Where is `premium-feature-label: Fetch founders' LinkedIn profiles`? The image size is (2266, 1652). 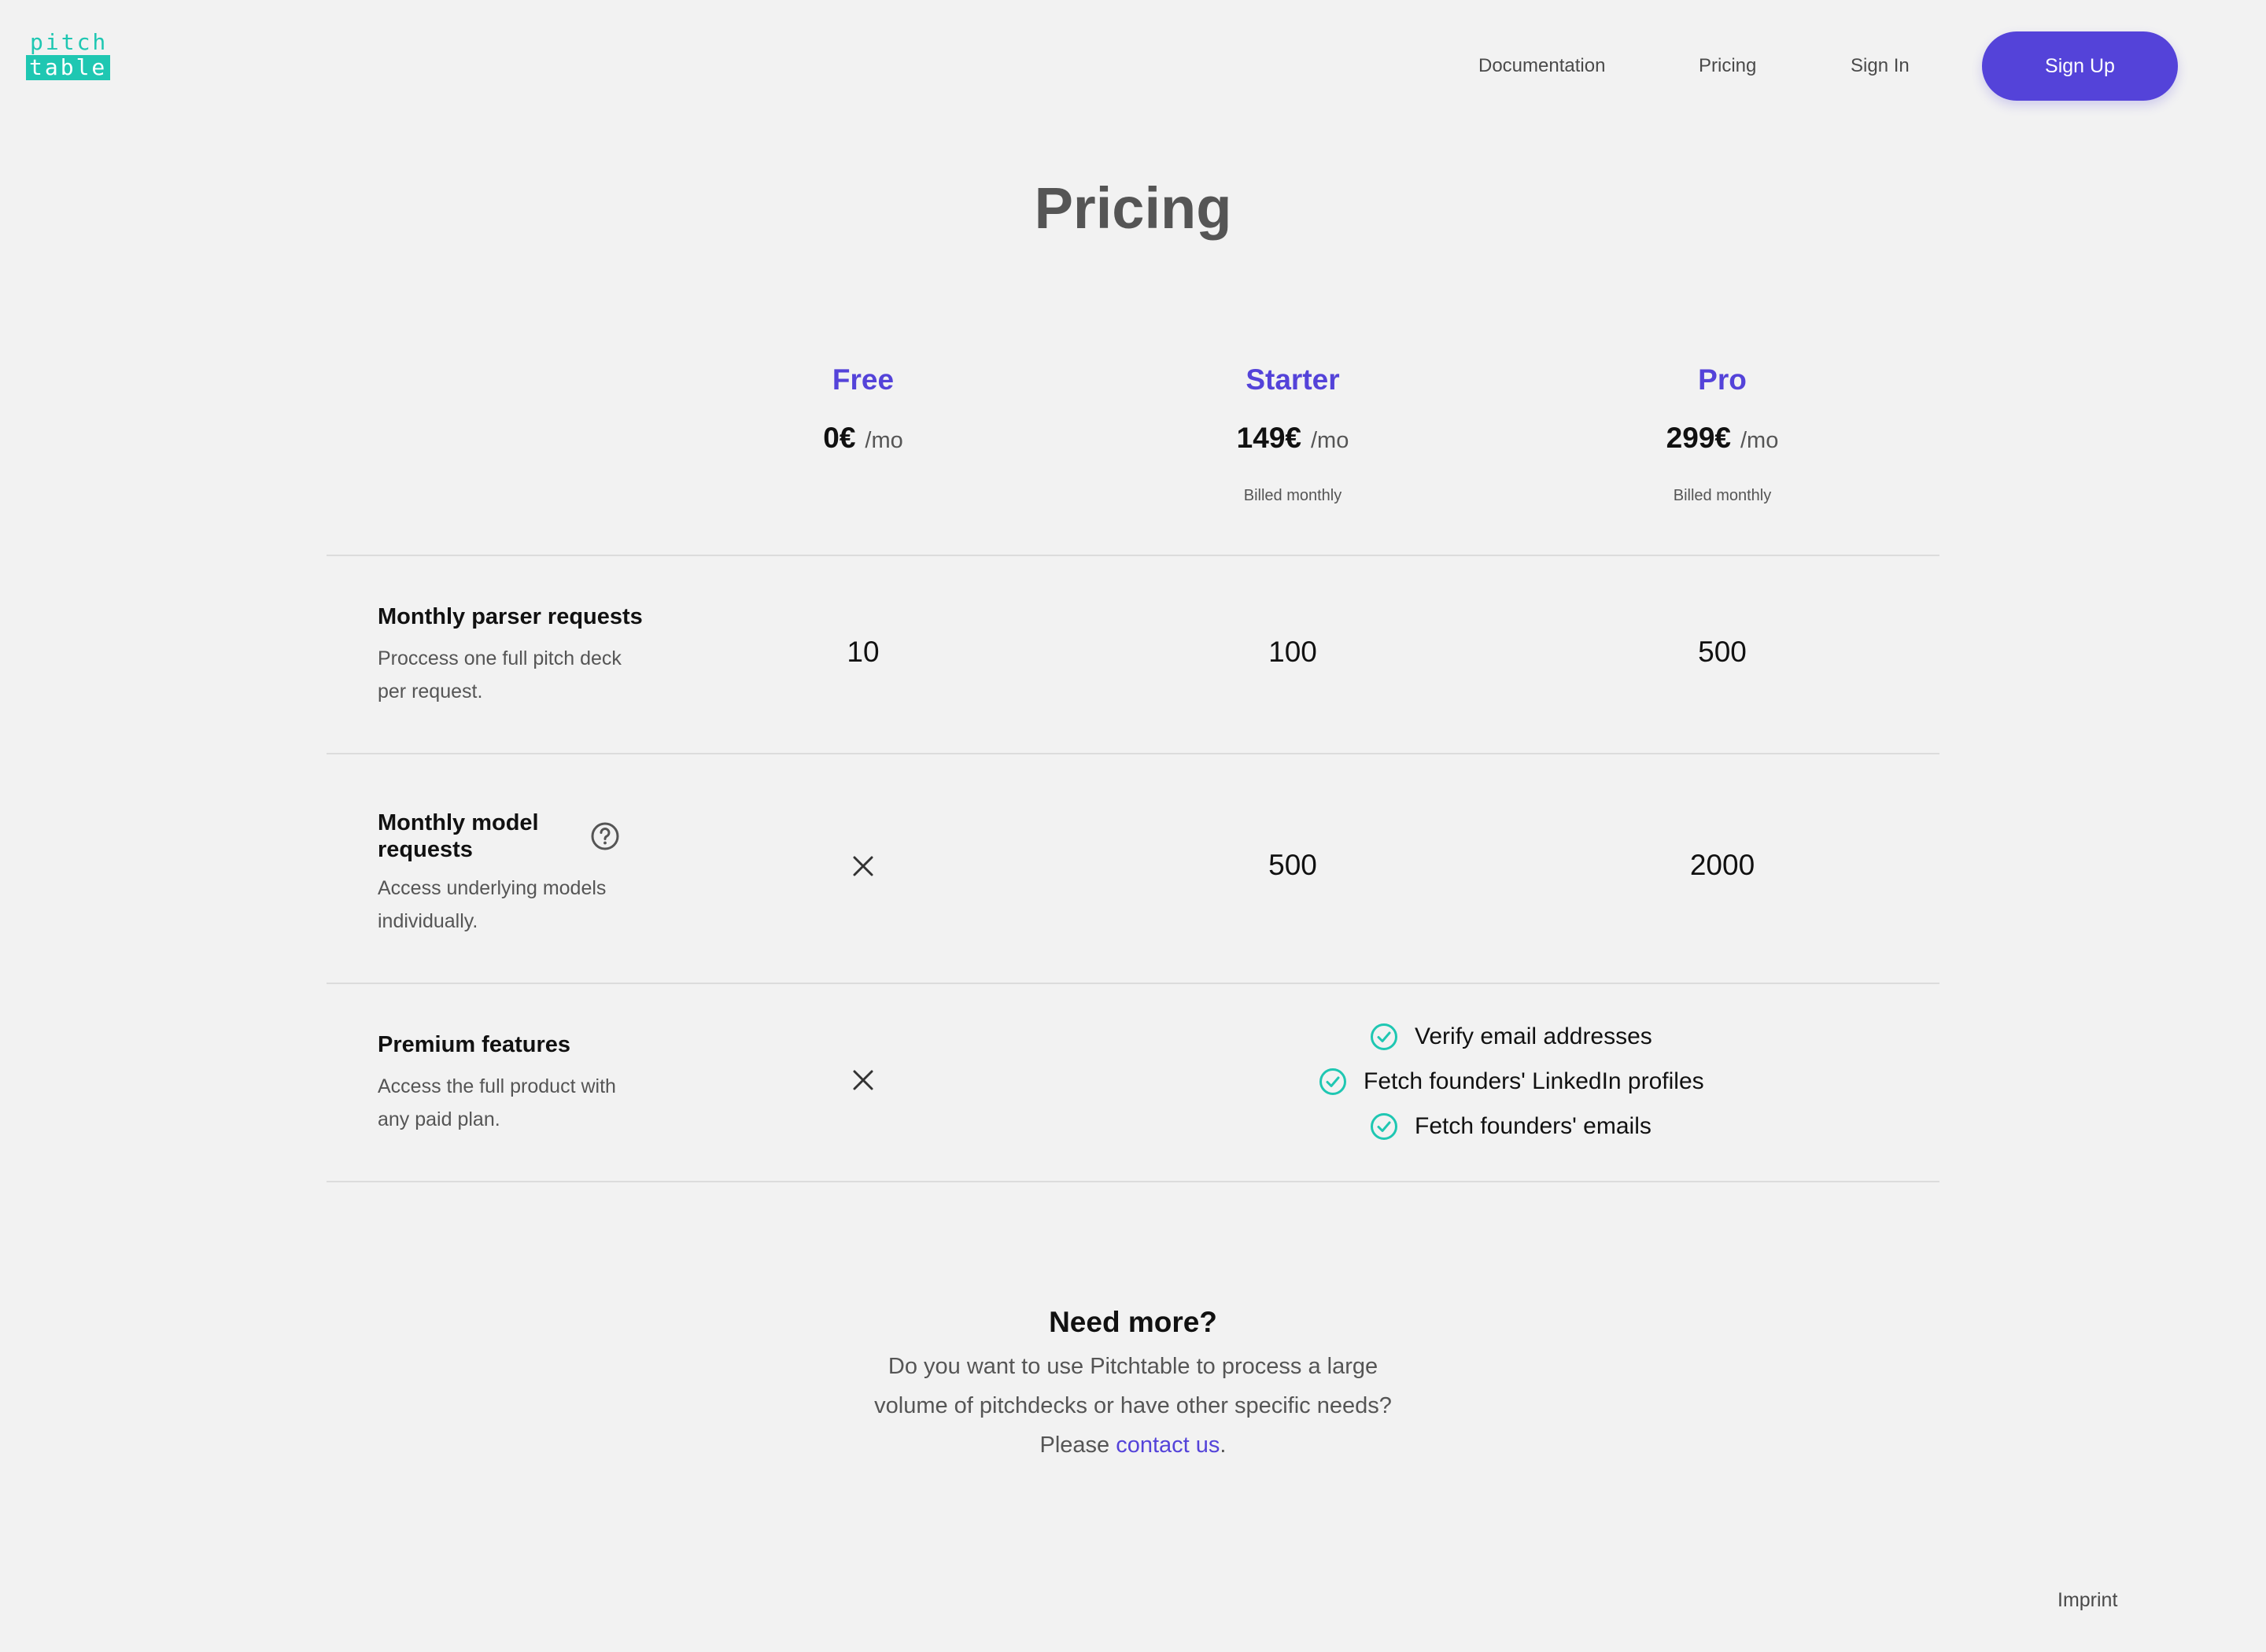
premium-feature-label: Fetch founders' LinkedIn profiles is located at coordinates (1534, 1081).